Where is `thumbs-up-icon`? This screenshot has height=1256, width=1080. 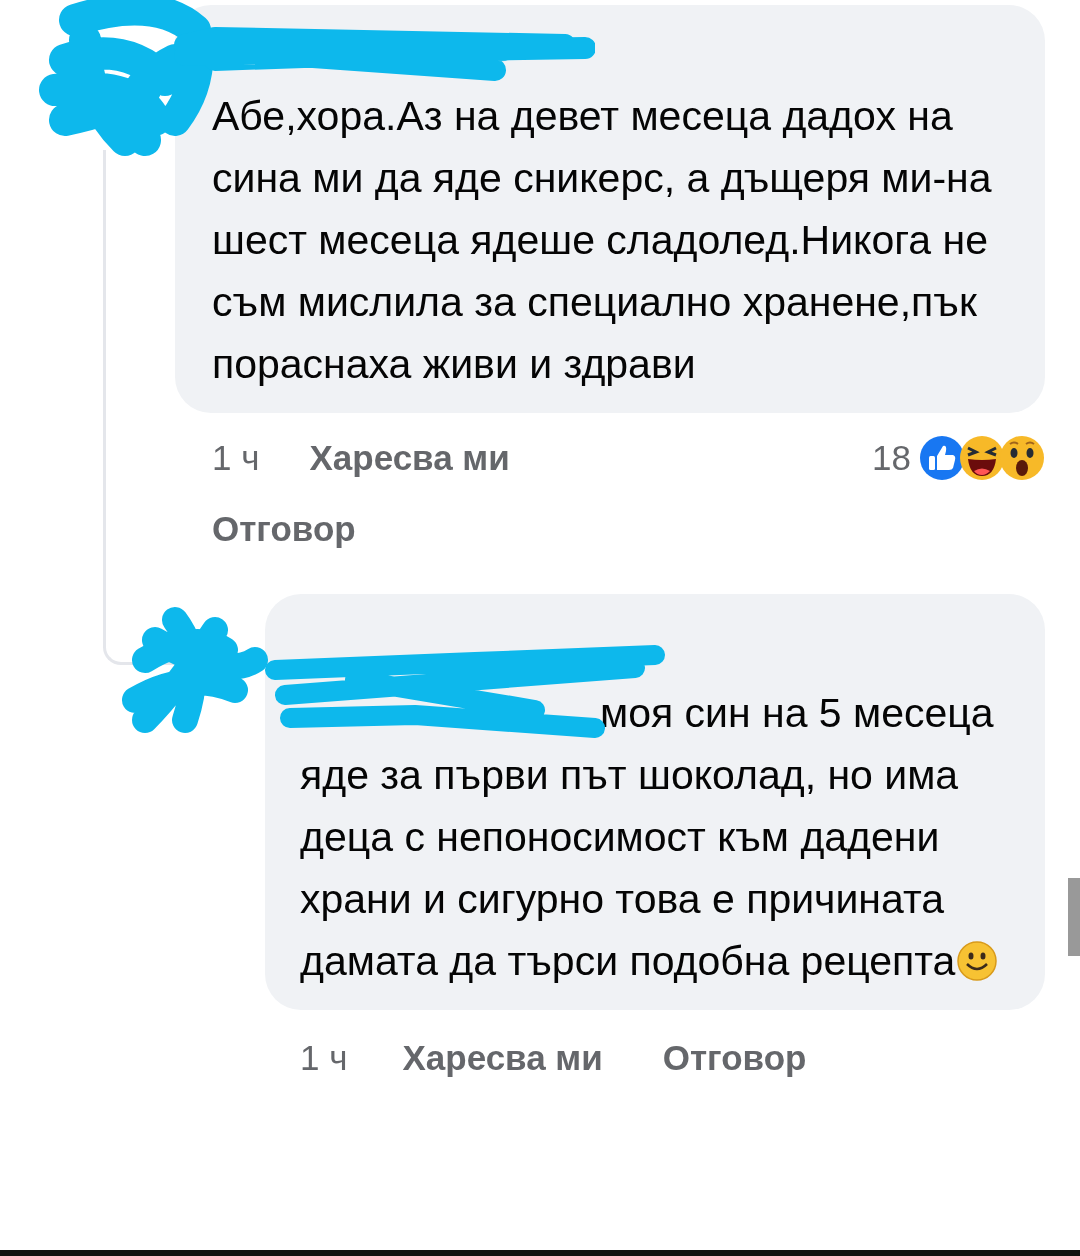 thumbs-up-icon is located at coordinates (942, 458).